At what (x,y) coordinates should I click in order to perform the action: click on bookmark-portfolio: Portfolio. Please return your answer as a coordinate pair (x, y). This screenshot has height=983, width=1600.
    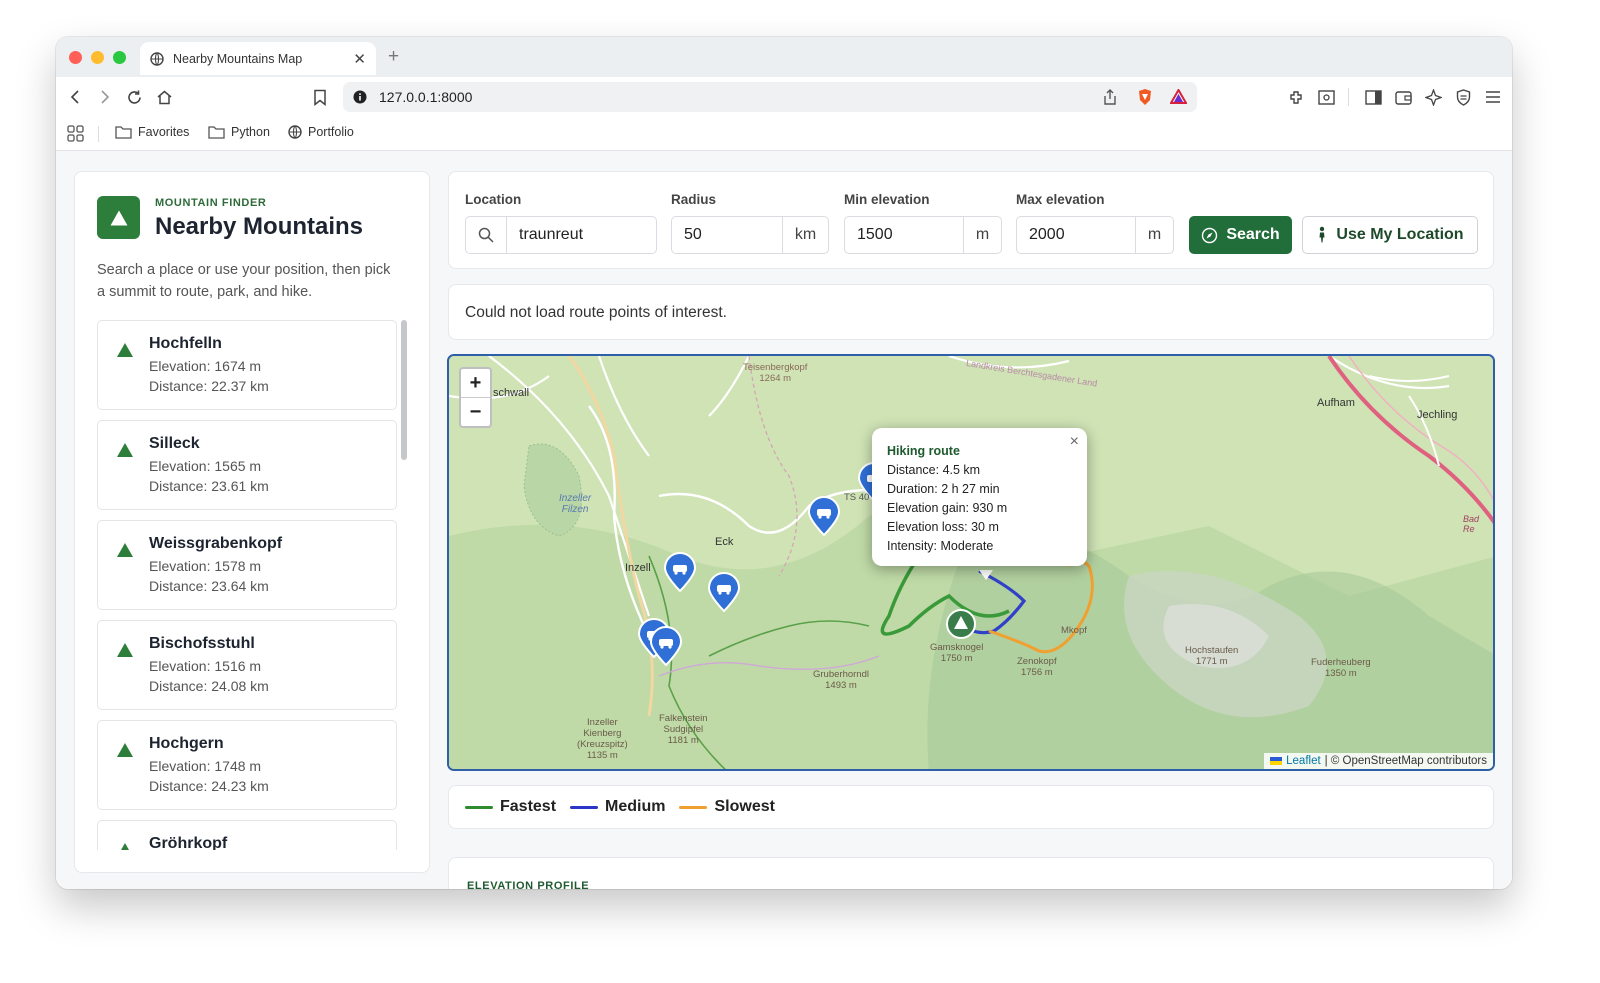
    Looking at the image, I should click on (321, 132).